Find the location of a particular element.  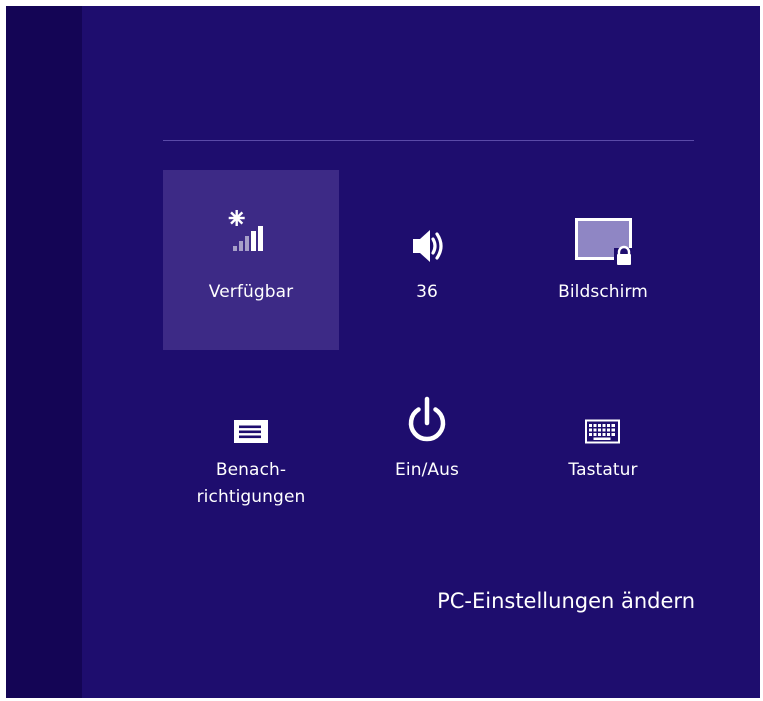

network-label: Verfügbar is located at coordinates (251, 292).